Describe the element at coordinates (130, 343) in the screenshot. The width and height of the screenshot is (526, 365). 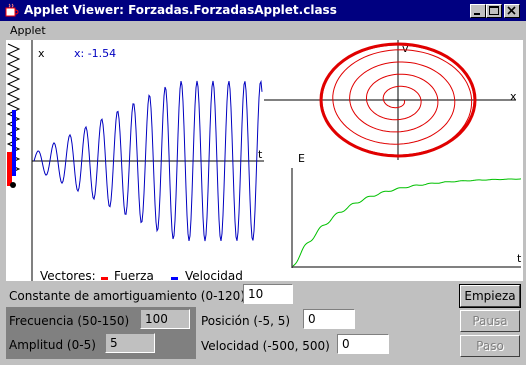
I see `amplitude-input: 5` at that location.